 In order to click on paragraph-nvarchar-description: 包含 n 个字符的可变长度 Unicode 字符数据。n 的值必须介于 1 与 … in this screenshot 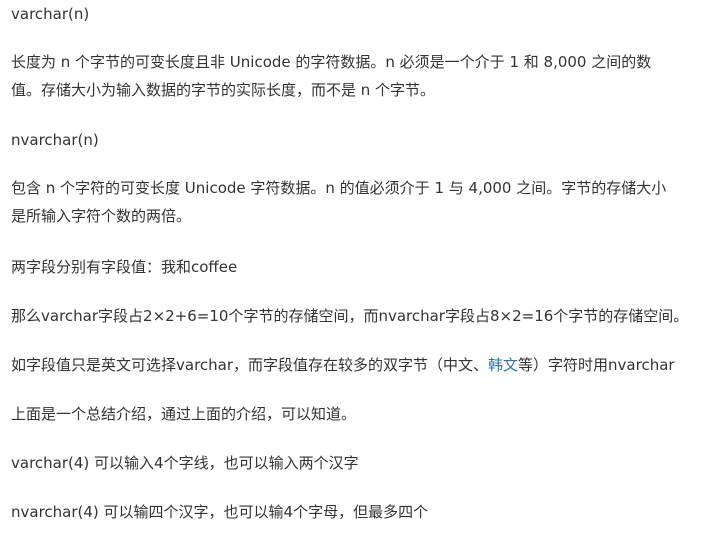, I will do `click(338, 202)`.